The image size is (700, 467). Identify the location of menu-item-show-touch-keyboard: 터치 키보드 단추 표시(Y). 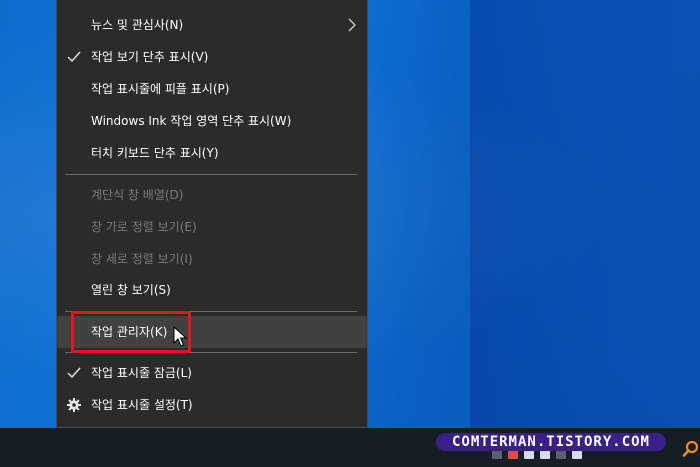
(212, 153).